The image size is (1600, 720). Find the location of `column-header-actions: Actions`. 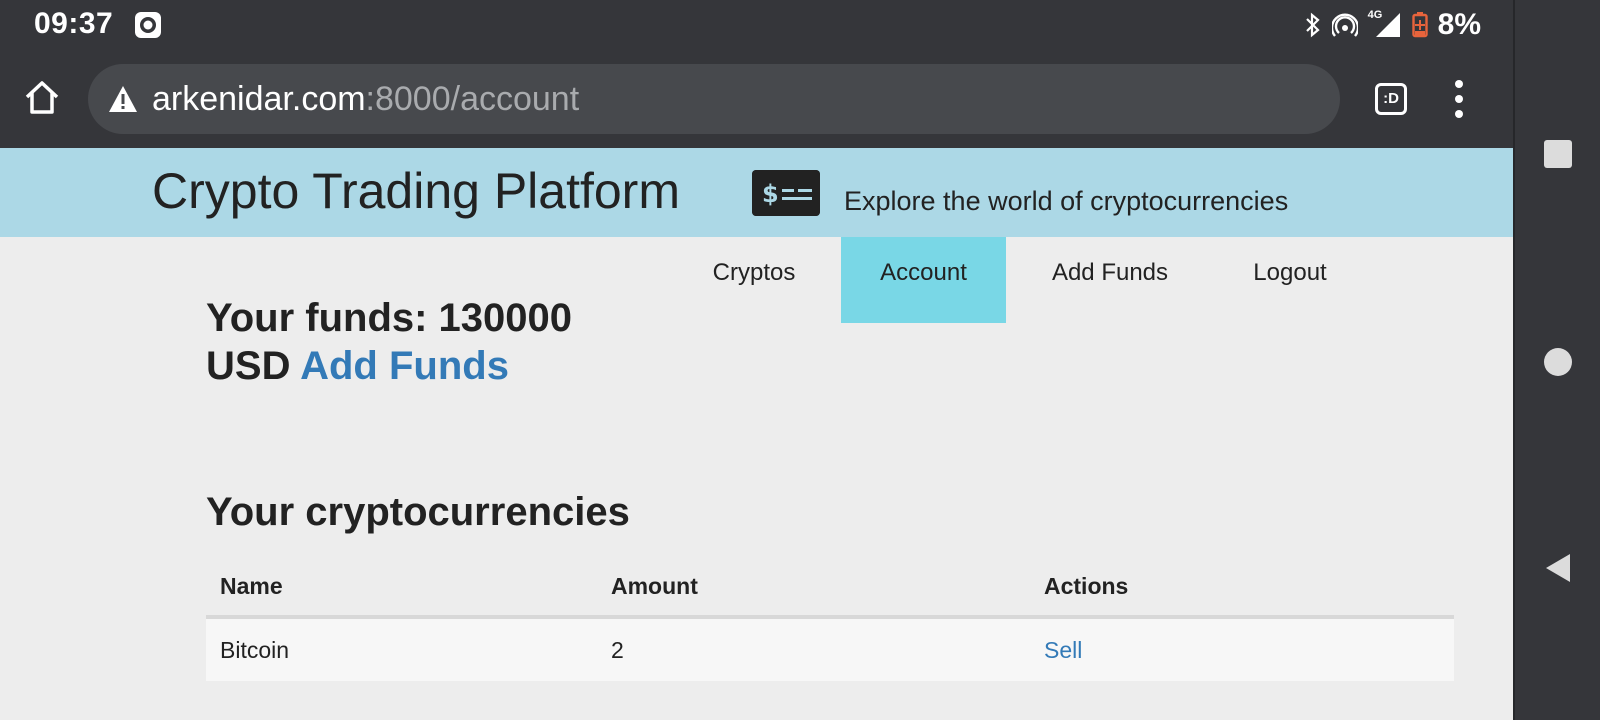

column-header-actions: Actions is located at coordinates (1242, 588).